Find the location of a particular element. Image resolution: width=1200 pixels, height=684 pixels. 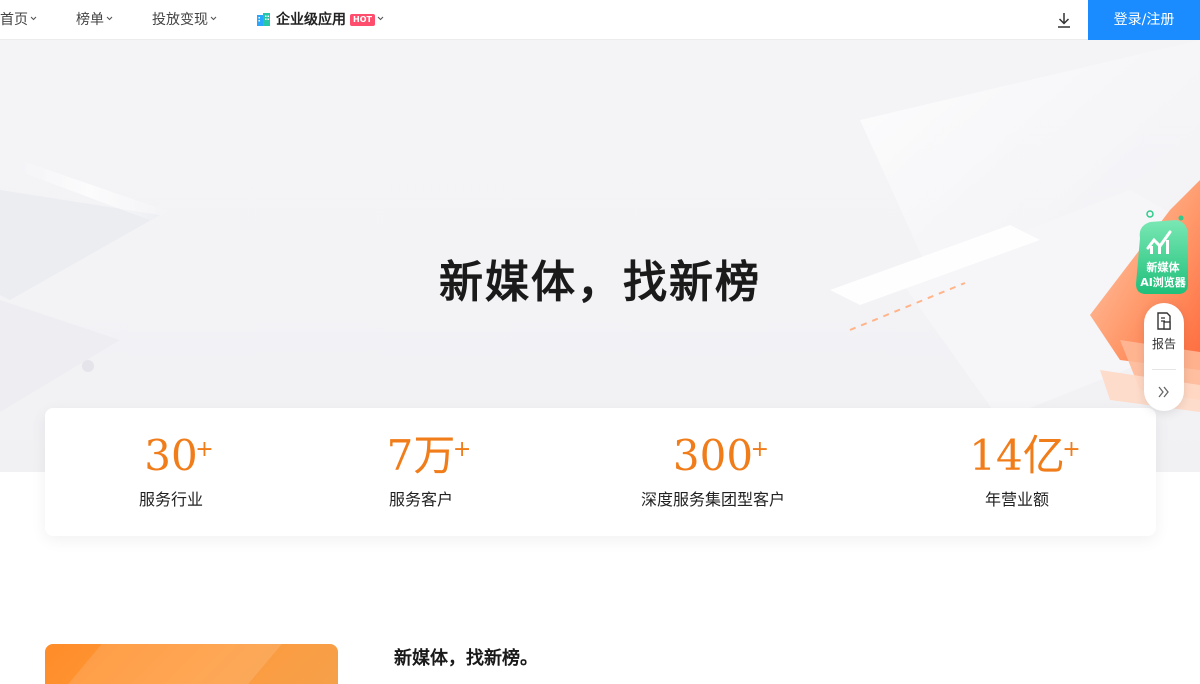

divider is located at coordinates (1164, 369).